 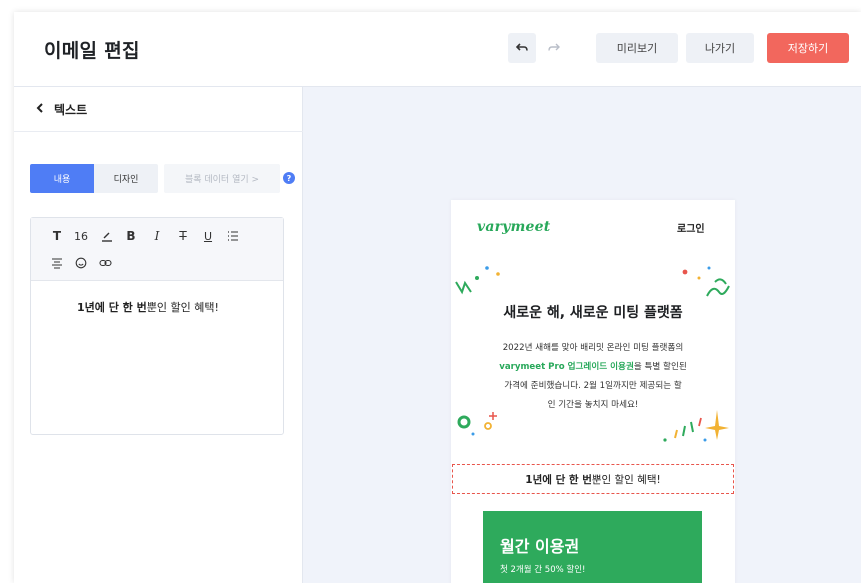 What do you see at coordinates (208, 236) in the screenshot?
I see `underline-button: U` at bounding box center [208, 236].